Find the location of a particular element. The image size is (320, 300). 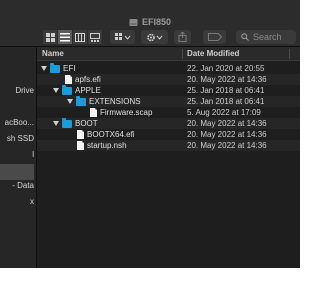

search-input is located at coordinates (273, 37).